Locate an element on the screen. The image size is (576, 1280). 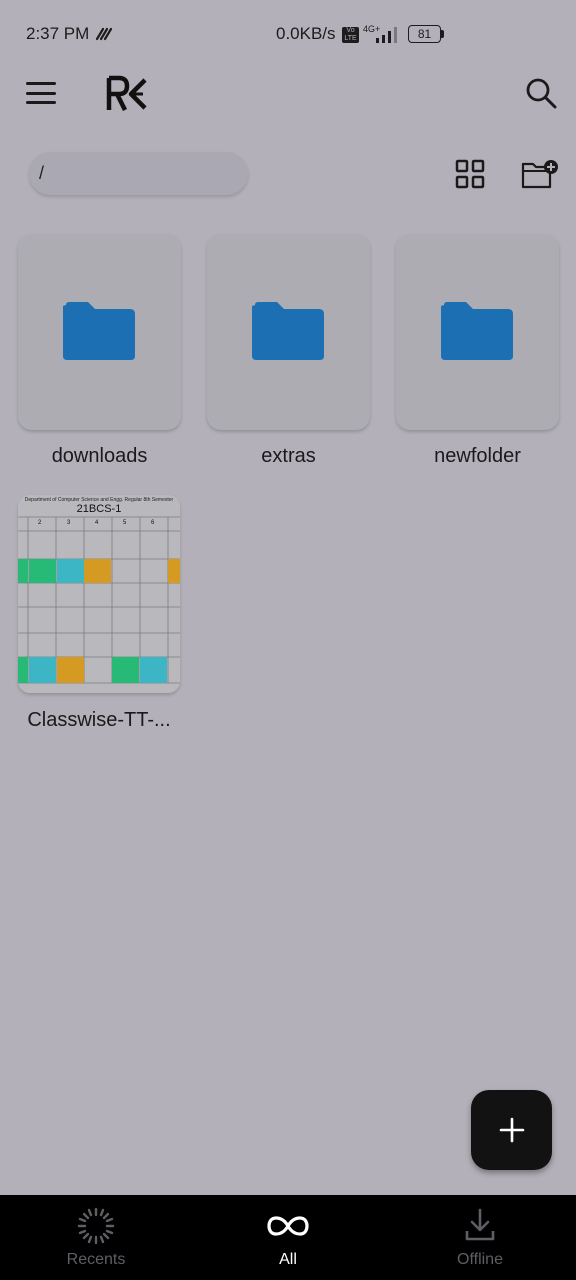
new-folder-icon is located at coordinates (540, 174).